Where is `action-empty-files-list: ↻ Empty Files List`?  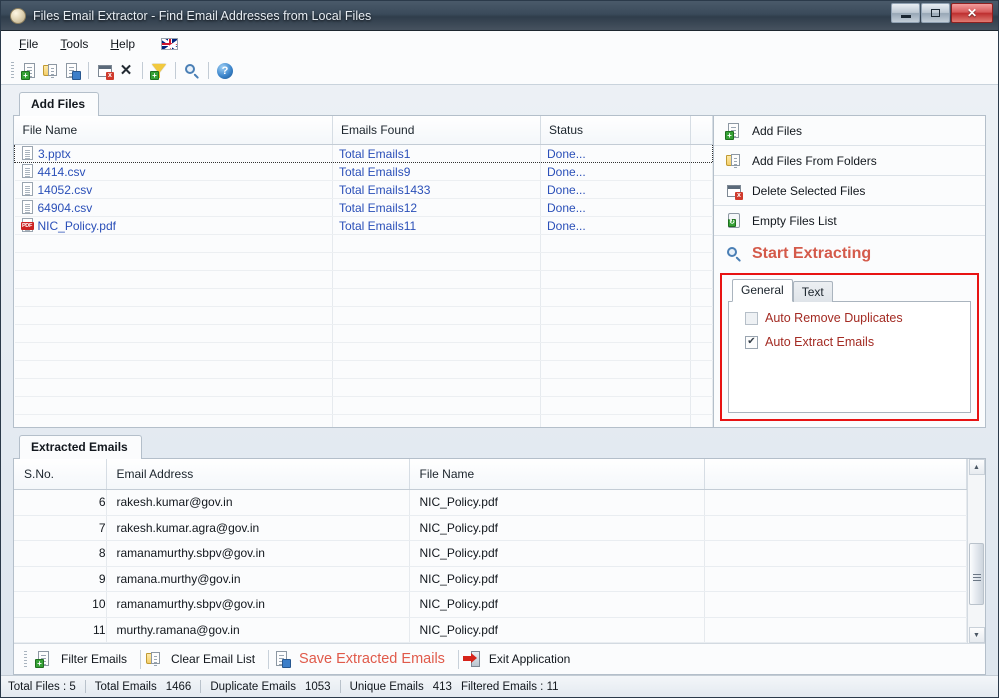
action-empty-files-list: ↻ Empty Files List is located at coordinates (849, 221).